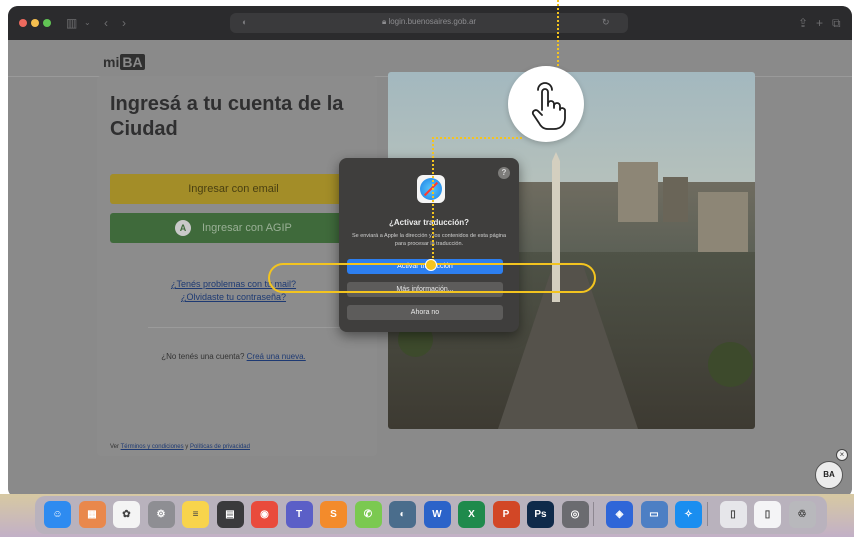 The width and height of the screenshot is (854, 537). What do you see at coordinates (803, 23) in the screenshot?
I see `share-icon: ⇪` at bounding box center [803, 23].